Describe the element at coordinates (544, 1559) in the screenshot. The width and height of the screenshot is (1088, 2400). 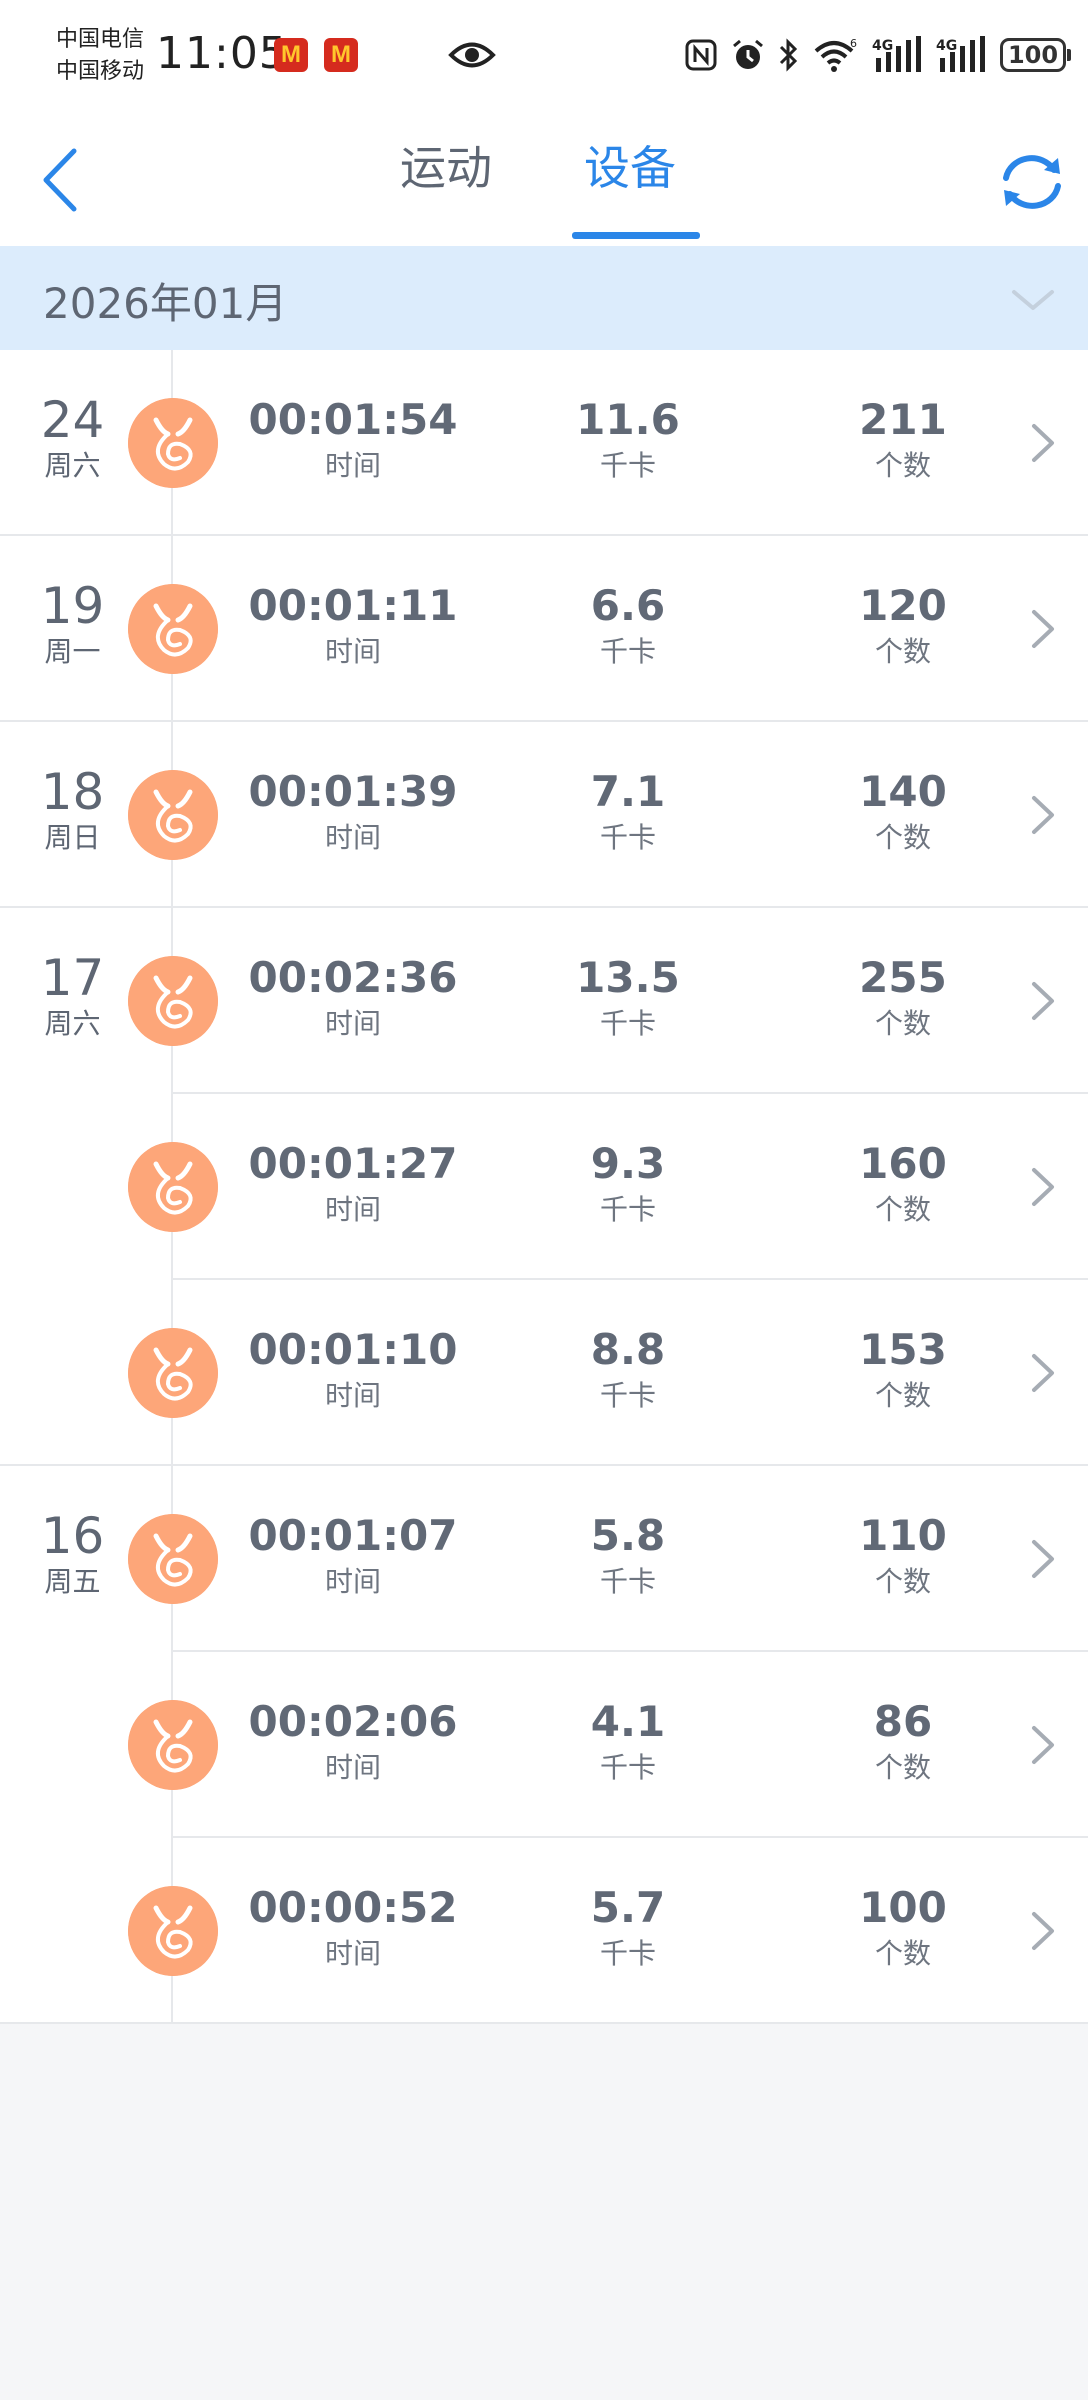
I see `record-row: 16 周五 00:01:07 时间 5.8 千卡 110 个数` at that location.